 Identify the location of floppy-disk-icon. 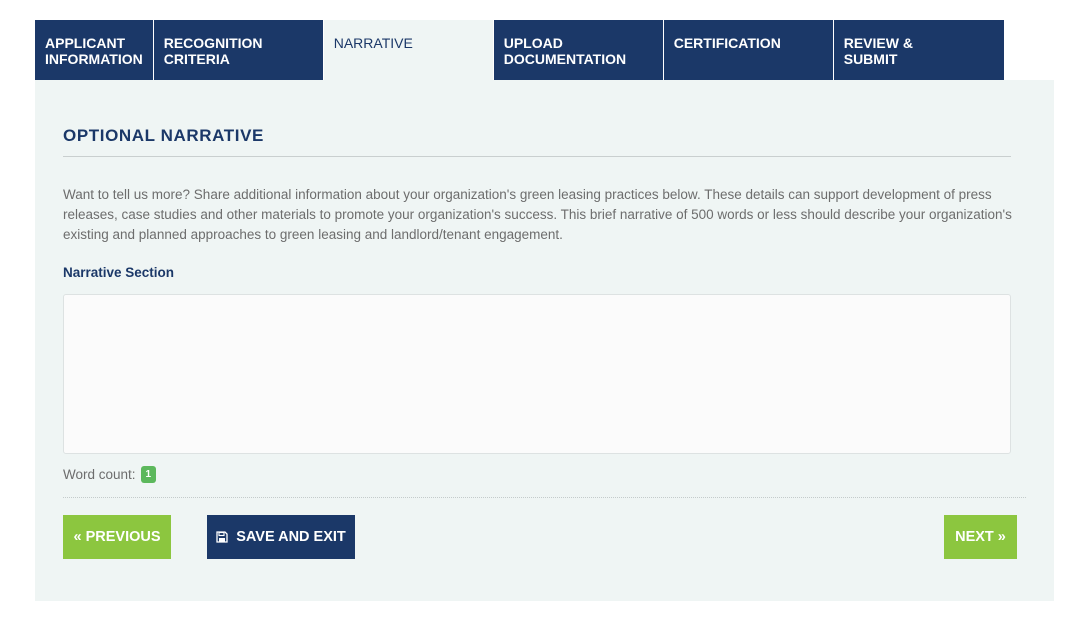
(222, 537).